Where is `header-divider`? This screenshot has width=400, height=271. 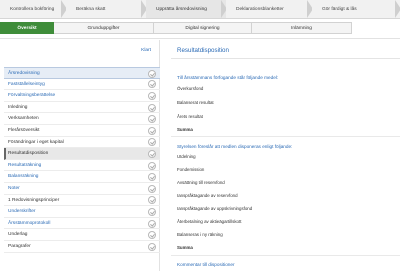
header-divider is located at coordinates (200, 38).